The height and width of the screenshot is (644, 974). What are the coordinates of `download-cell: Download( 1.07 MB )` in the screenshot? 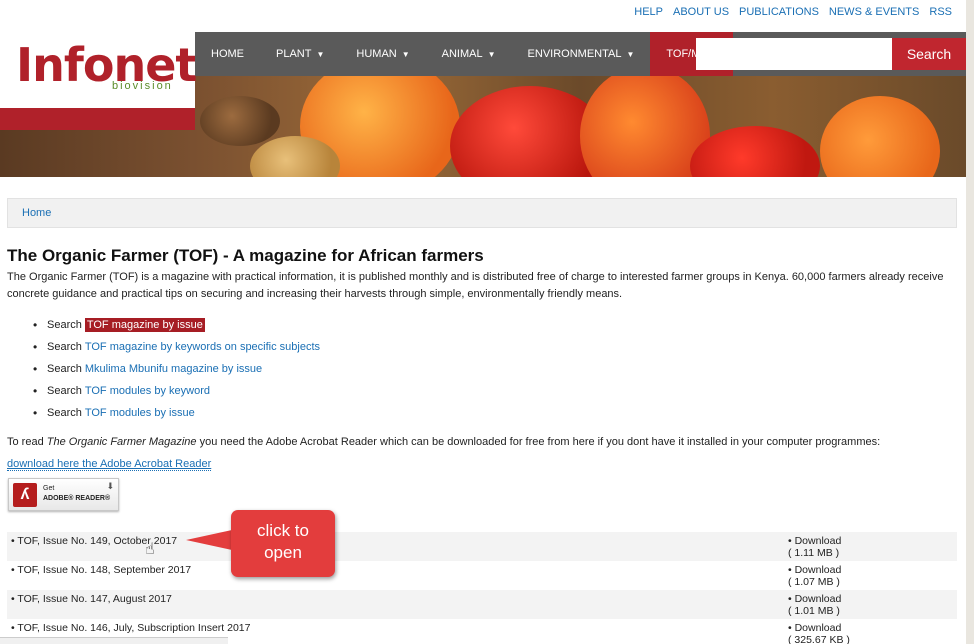 It's located at (814, 576).